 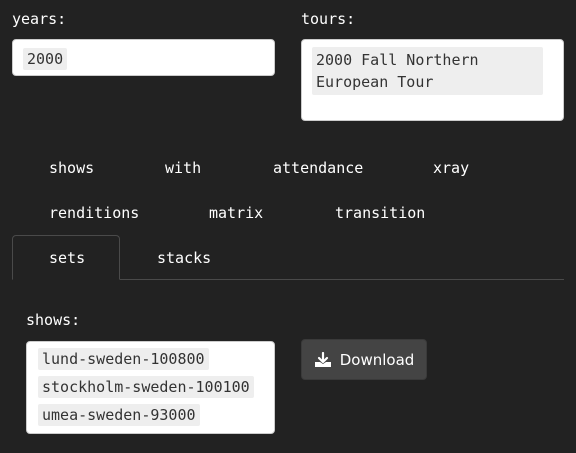 I want to click on tab-attendance: attendance, so click(x=318, y=168).